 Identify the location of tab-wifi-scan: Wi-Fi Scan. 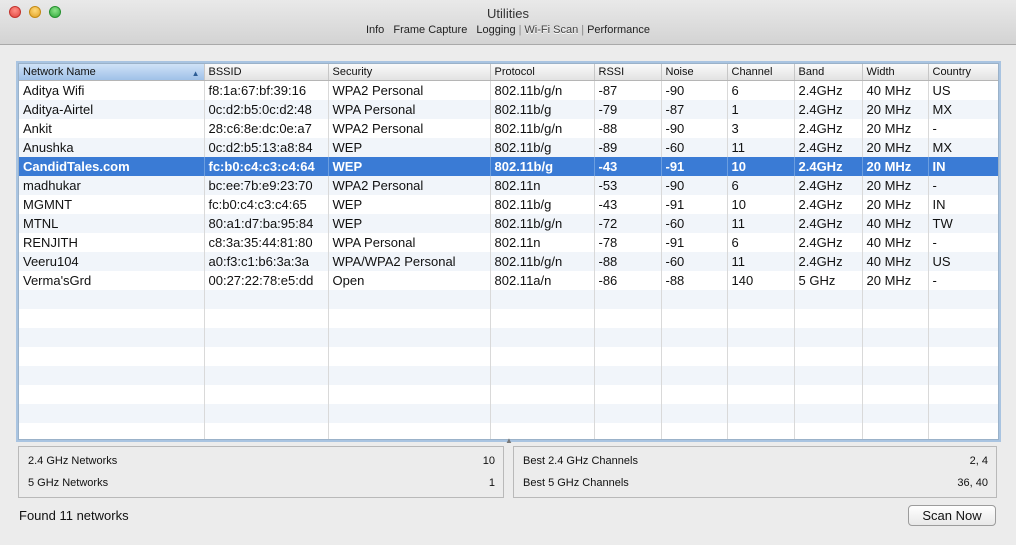
(551, 30).